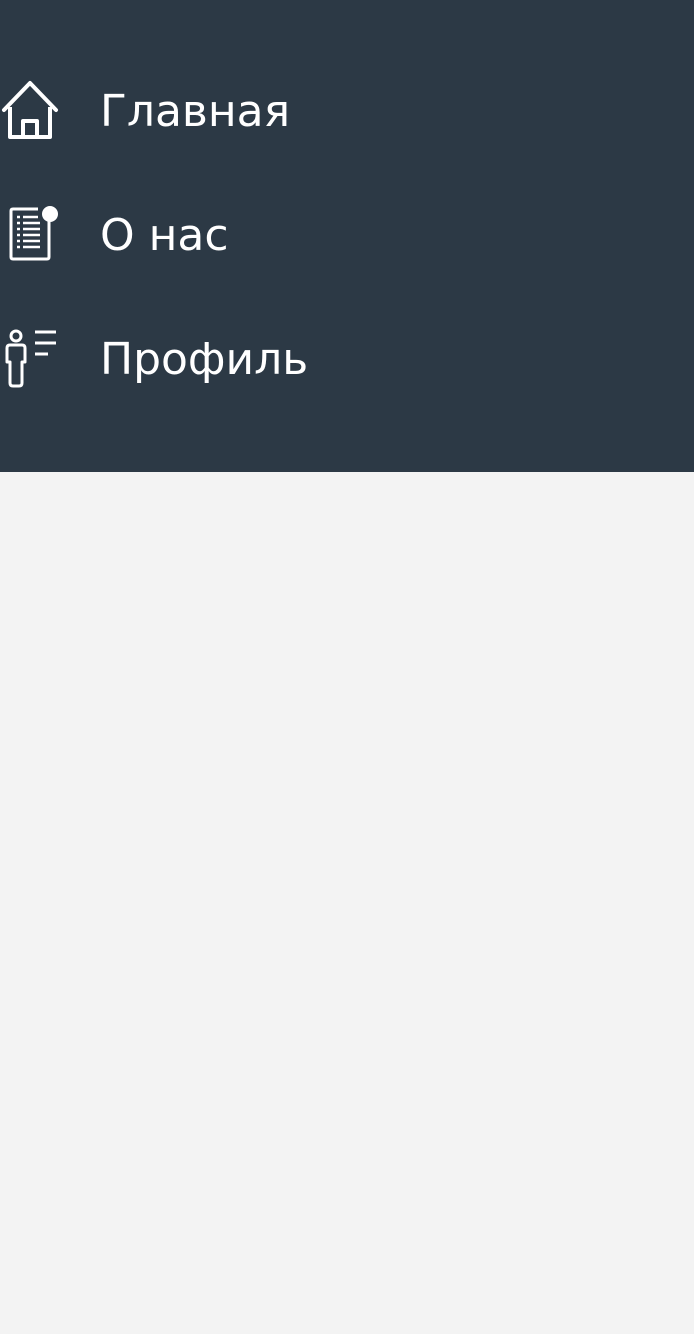 The height and width of the screenshot is (1334, 694). I want to click on menu-item-profile: Профиль, so click(347, 373).